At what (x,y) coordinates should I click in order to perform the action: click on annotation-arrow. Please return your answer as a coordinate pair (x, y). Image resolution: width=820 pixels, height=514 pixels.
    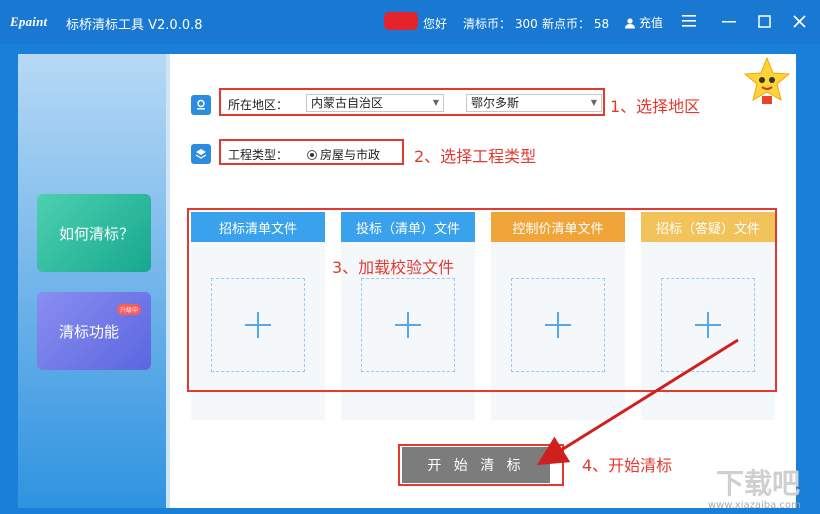
    Looking at the image, I should click on (637, 402).